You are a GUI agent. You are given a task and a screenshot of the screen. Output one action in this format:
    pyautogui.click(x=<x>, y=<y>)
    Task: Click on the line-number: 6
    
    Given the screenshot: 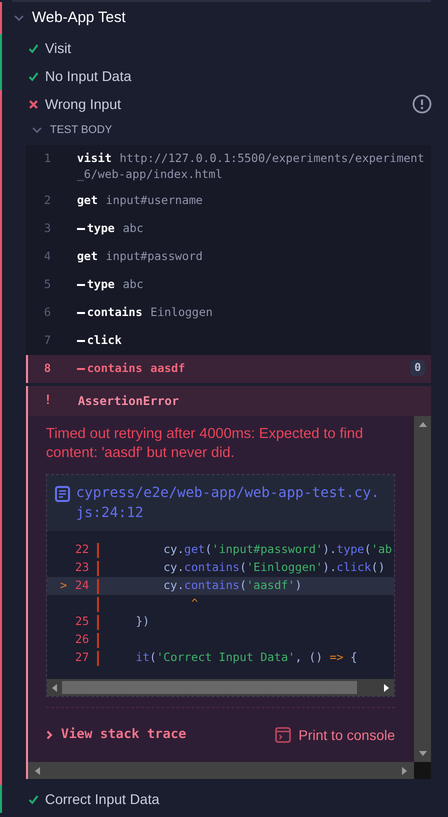 What is the action you would take?
    pyautogui.click(x=47, y=312)
    